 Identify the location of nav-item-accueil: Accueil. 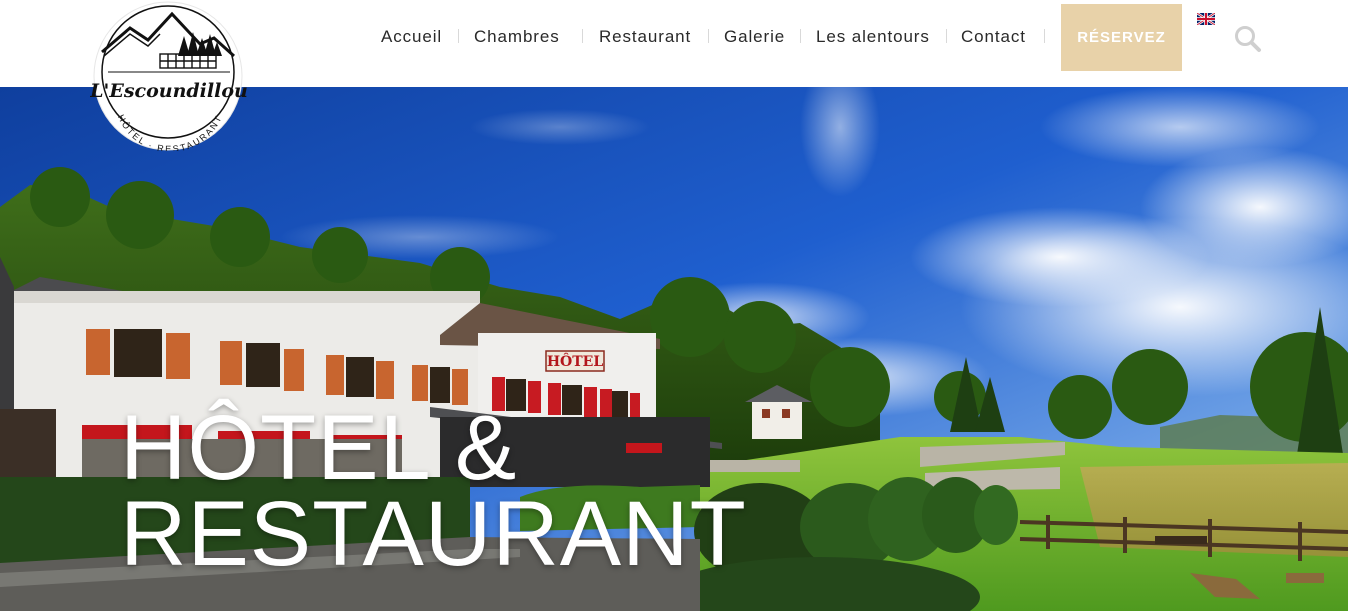
(411, 37).